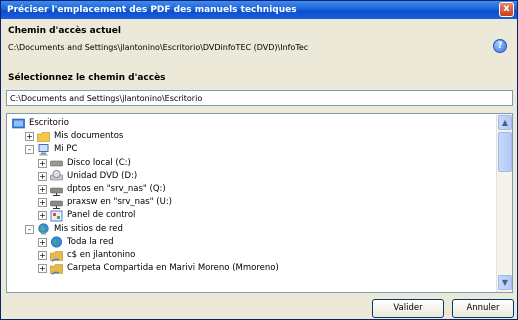  I want to click on tree-item: + Panel de control, so click(86, 215).